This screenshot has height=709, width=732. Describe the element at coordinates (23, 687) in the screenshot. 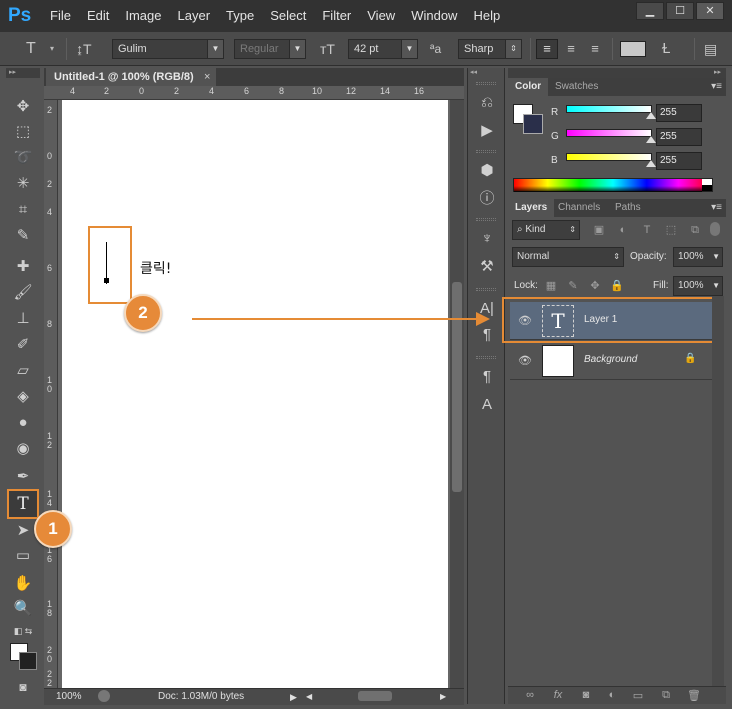

I see `quick-mask-icon: ◙` at that location.